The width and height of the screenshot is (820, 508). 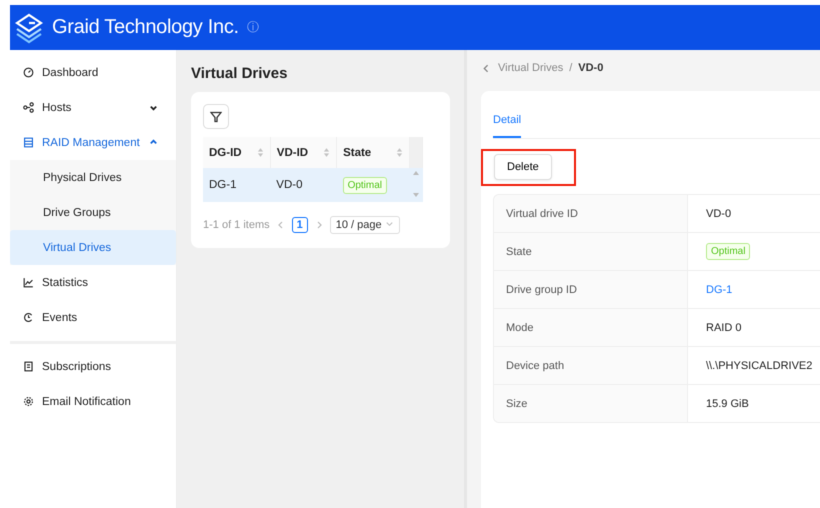 What do you see at coordinates (252, 27) in the screenshot?
I see `info-icon: ⓘ` at bounding box center [252, 27].